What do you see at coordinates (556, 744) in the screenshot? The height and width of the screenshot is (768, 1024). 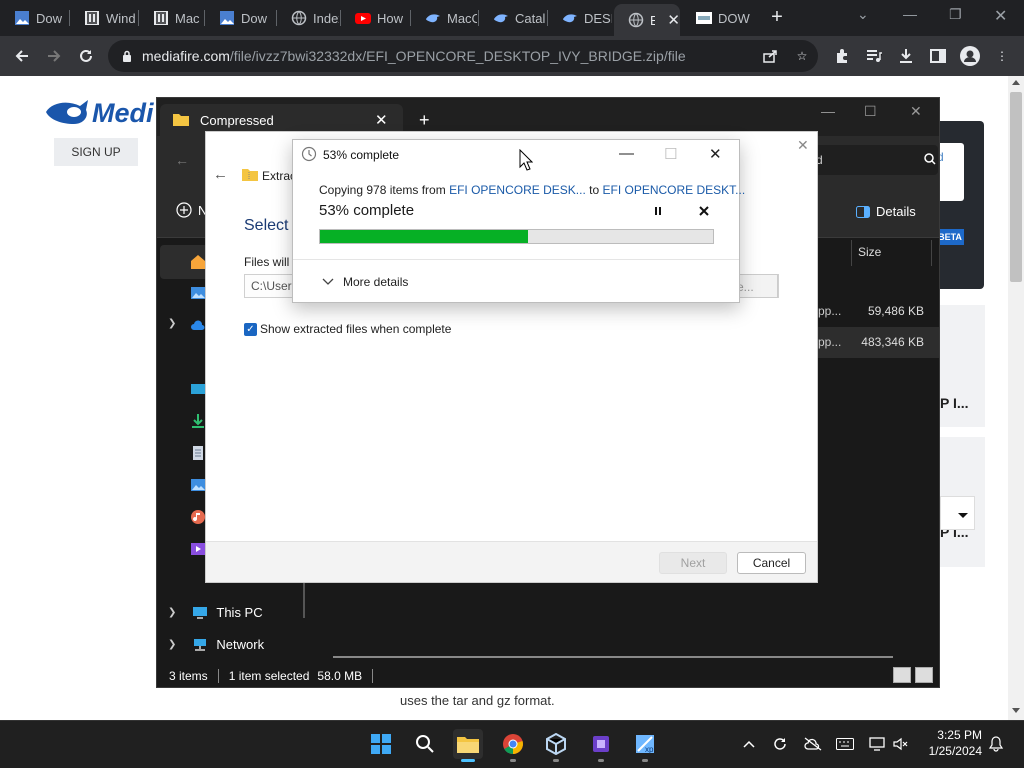 I see `virtualbox-icon` at bounding box center [556, 744].